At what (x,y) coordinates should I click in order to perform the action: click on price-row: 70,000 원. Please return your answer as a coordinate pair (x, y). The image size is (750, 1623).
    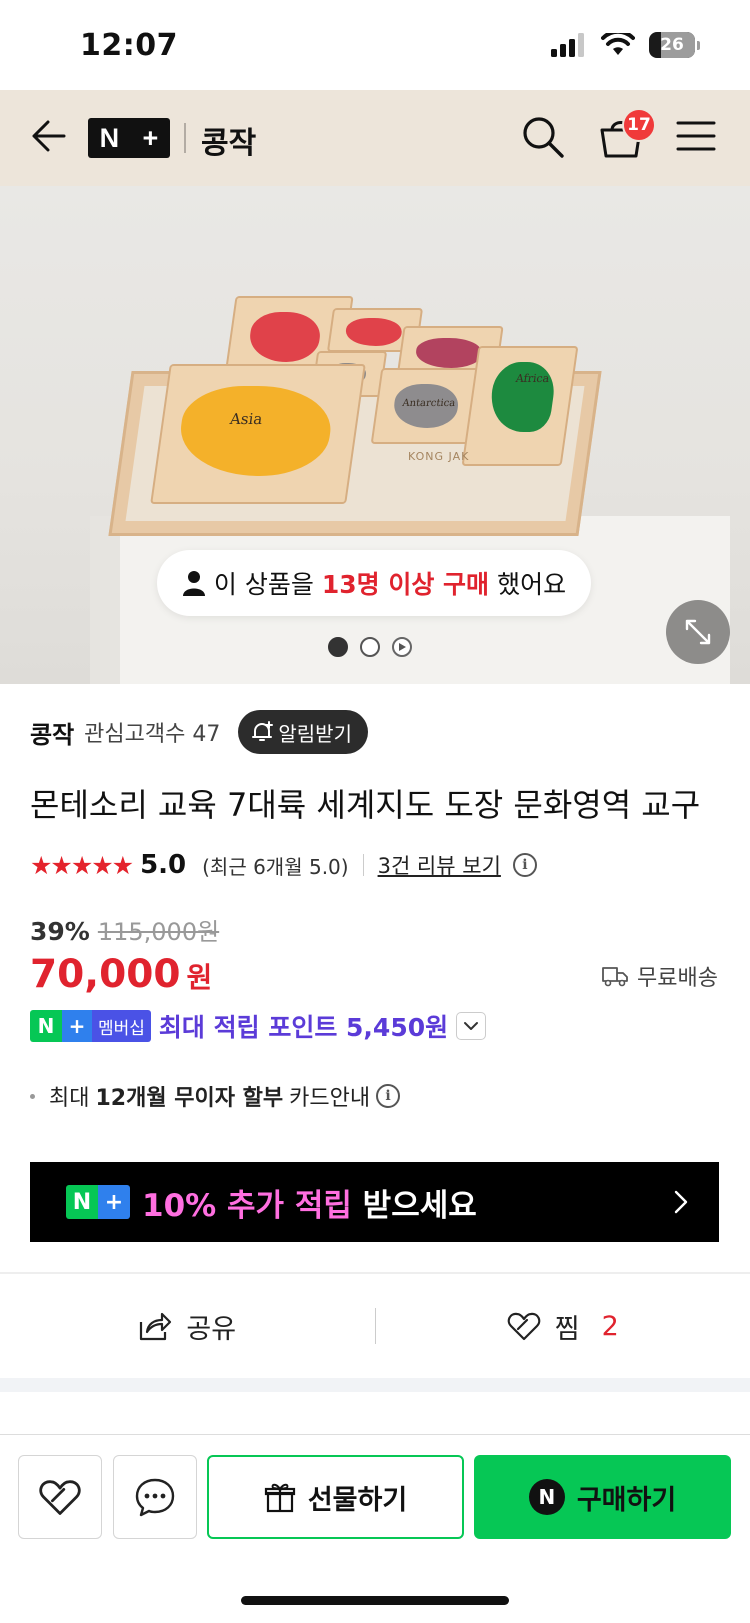
    Looking at the image, I should click on (121, 974).